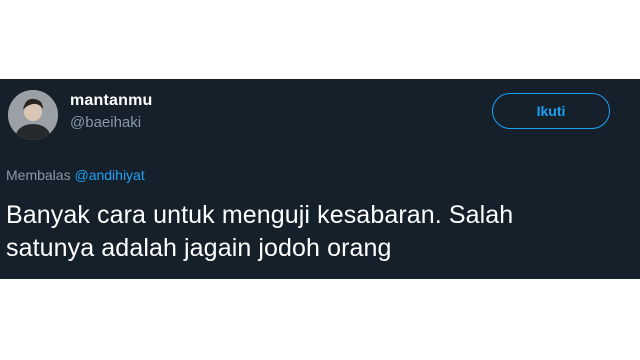  What do you see at coordinates (111, 101) in the screenshot?
I see `display-name: mantanmu` at bounding box center [111, 101].